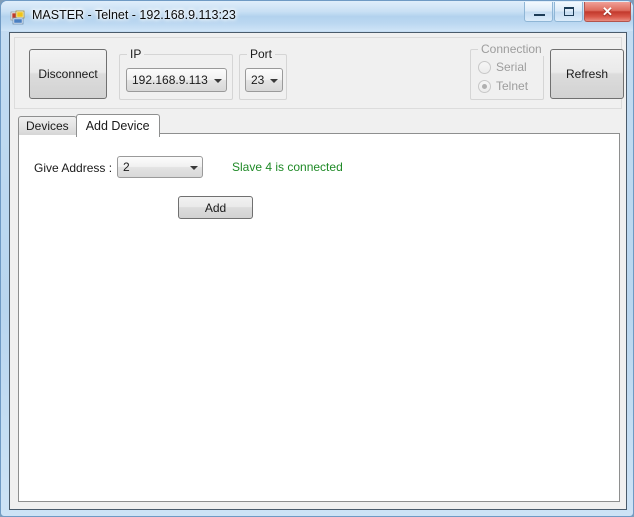 Image resolution: width=634 pixels, height=517 pixels. What do you see at coordinates (484, 86) in the screenshot?
I see `radio-telnet-icon` at bounding box center [484, 86].